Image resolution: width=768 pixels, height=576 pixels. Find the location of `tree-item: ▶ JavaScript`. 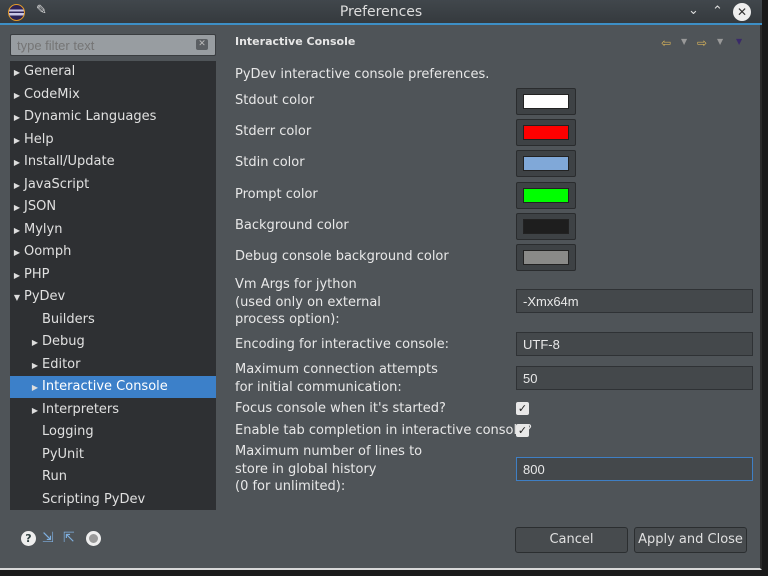

tree-item: ▶ JavaScript is located at coordinates (113, 185).